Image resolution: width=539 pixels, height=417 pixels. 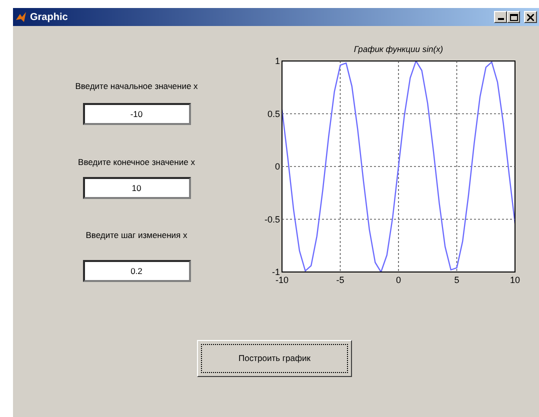 I want to click on window-title: Graphic, so click(x=49, y=17).